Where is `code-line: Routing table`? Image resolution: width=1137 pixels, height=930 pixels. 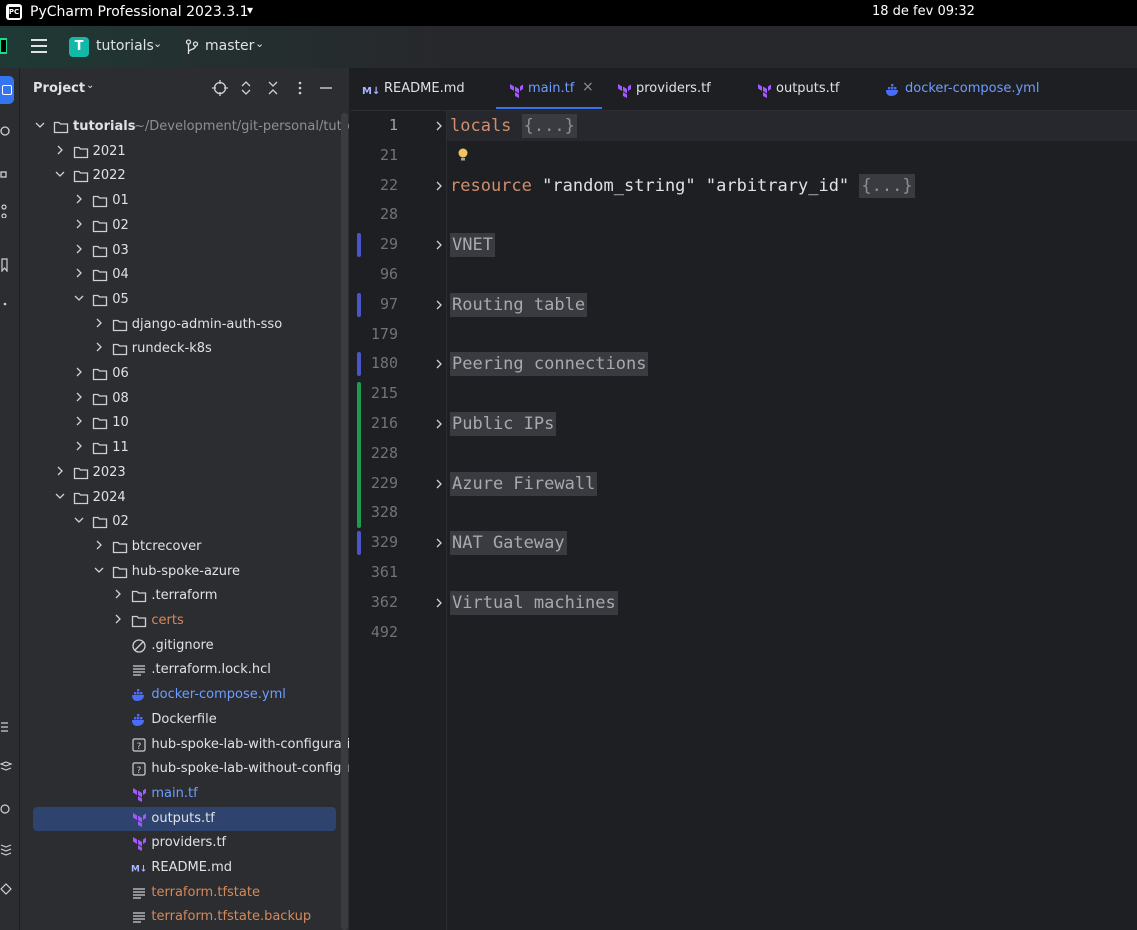
code-line: Routing table is located at coordinates (519, 305).